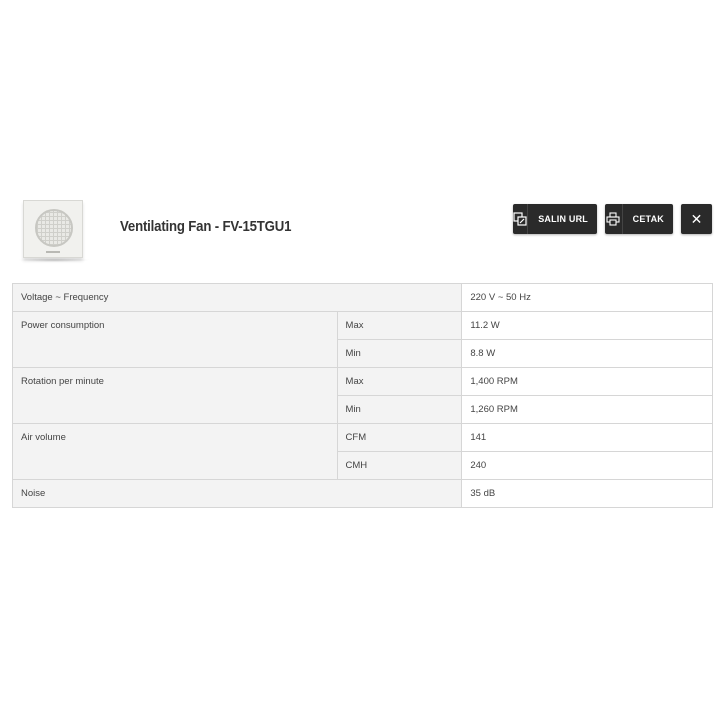 This screenshot has height=726, width=726. I want to click on spec-value: 141, so click(587, 437).